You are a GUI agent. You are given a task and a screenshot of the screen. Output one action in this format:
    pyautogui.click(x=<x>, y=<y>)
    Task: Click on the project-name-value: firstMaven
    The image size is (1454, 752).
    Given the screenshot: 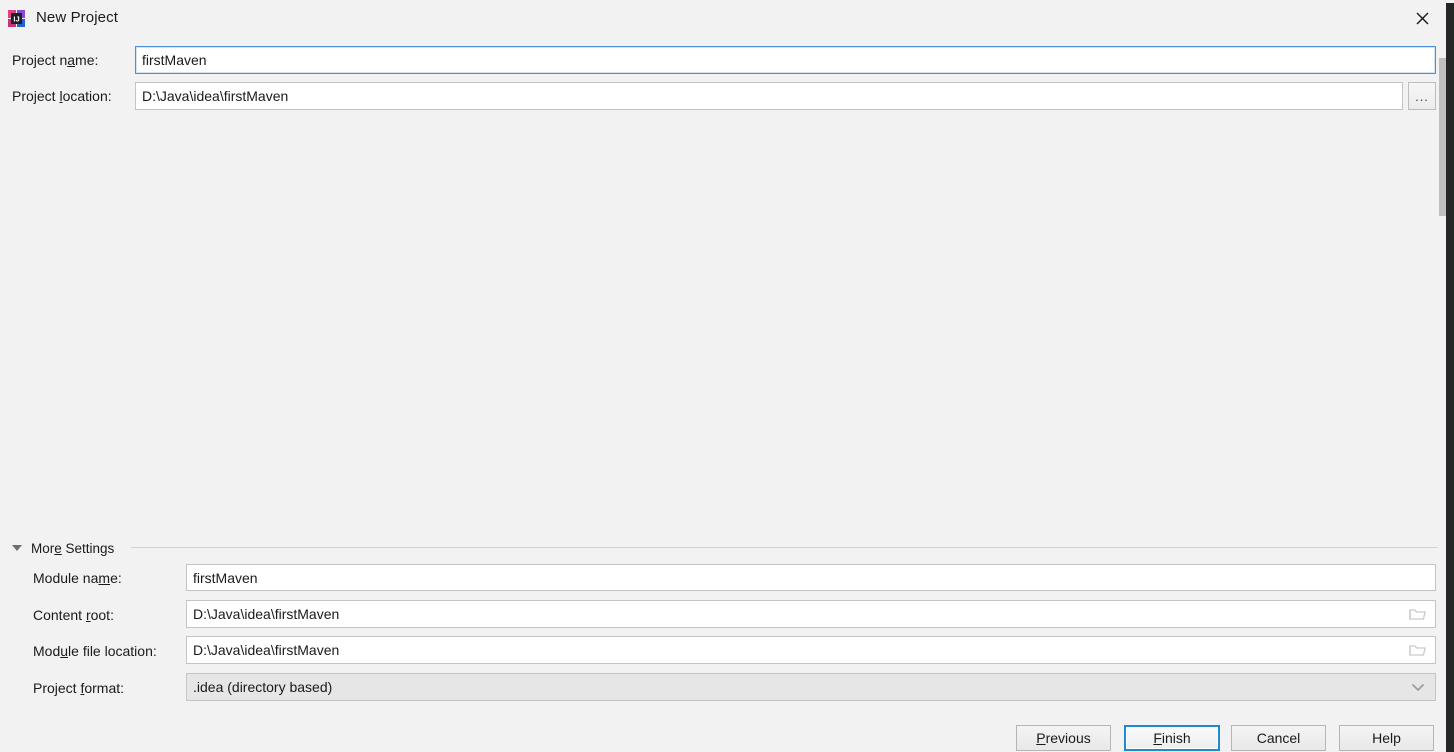 What is the action you would take?
    pyautogui.click(x=174, y=60)
    